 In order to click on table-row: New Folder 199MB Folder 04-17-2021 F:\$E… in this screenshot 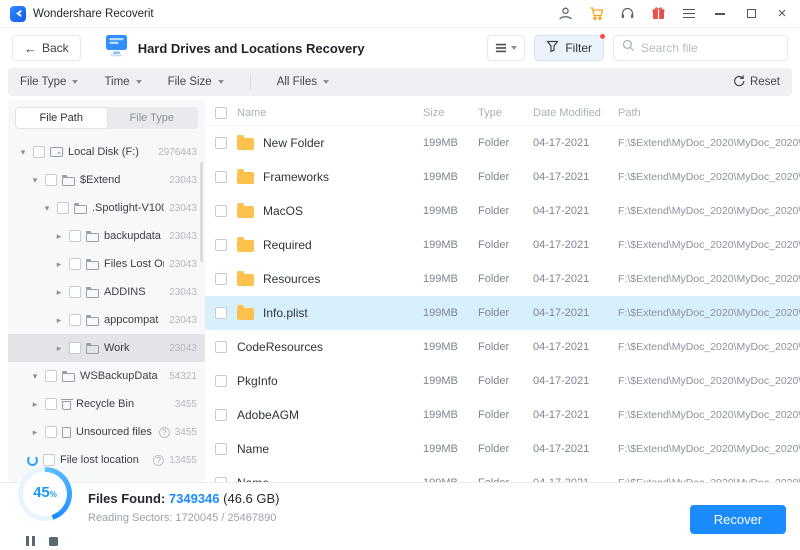, I will do `click(502, 143)`.